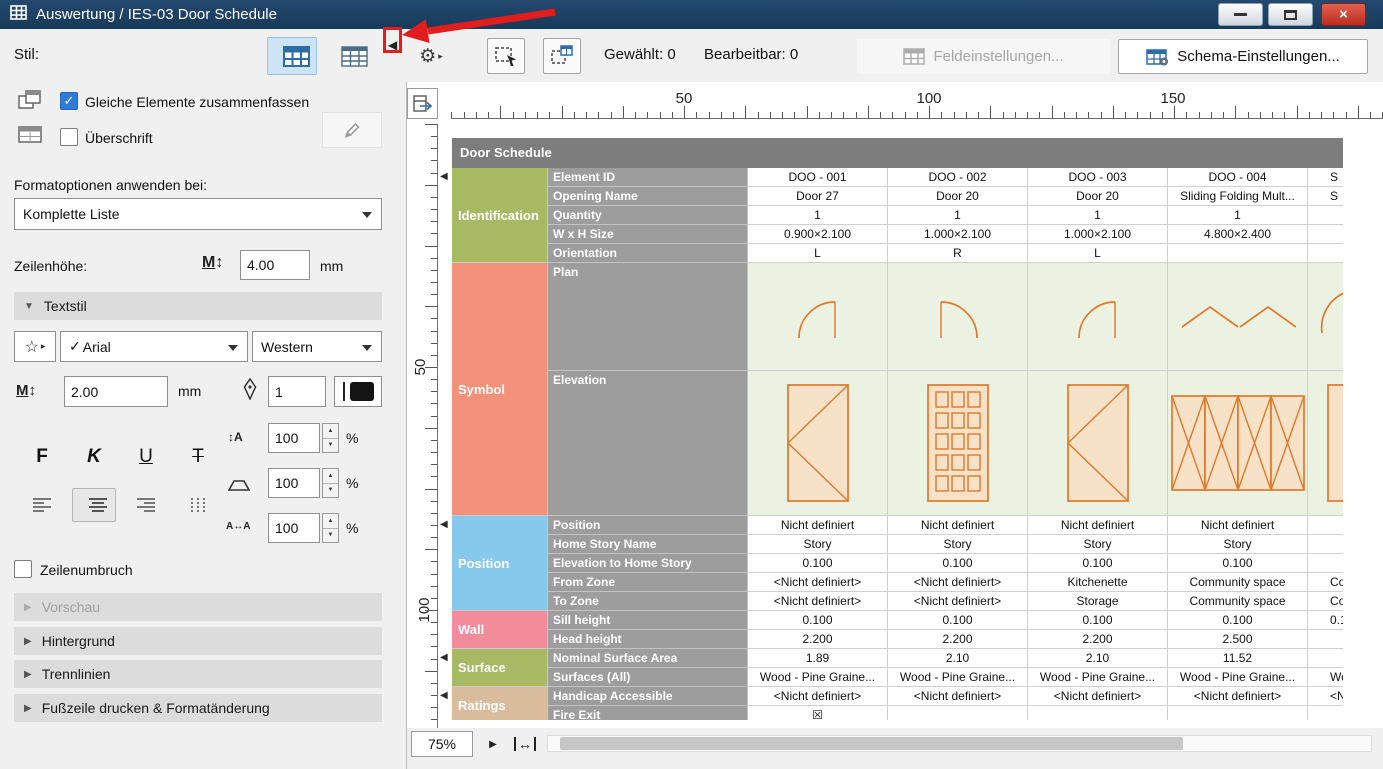  I want to click on schedule-field-label: Orientation, so click(648, 253).